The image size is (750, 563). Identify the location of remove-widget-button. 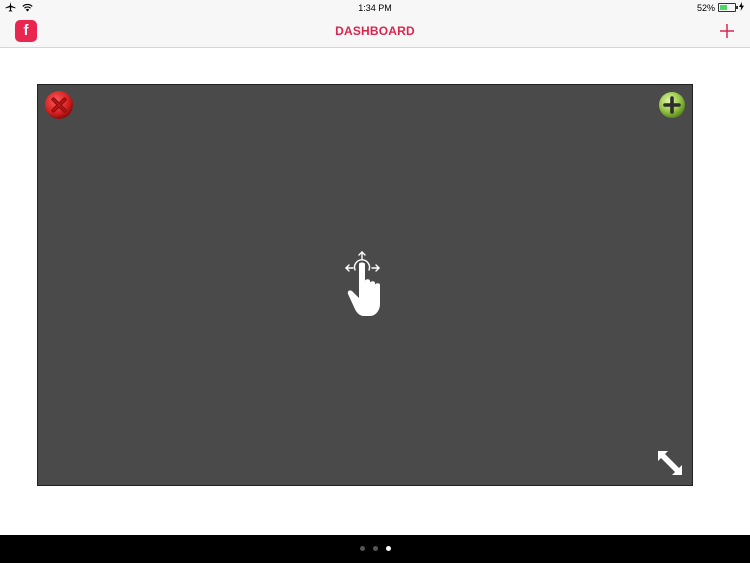
(59, 105).